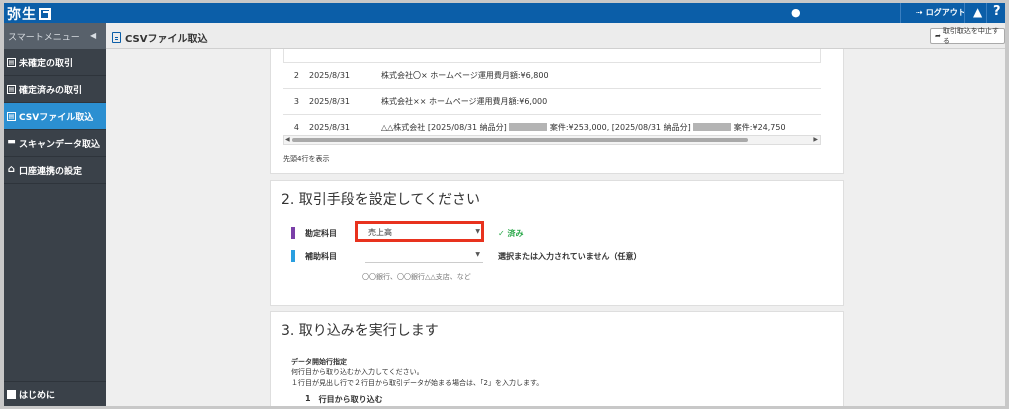  Describe the element at coordinates (296, 101) in the screenshot. I see `row-number: 3` at that location.